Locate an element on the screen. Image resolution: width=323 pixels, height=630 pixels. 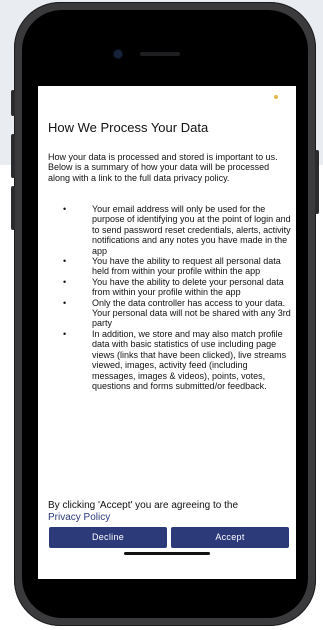
privacy-policy-link: Privacy Policy is located at coordinates (79, 517).